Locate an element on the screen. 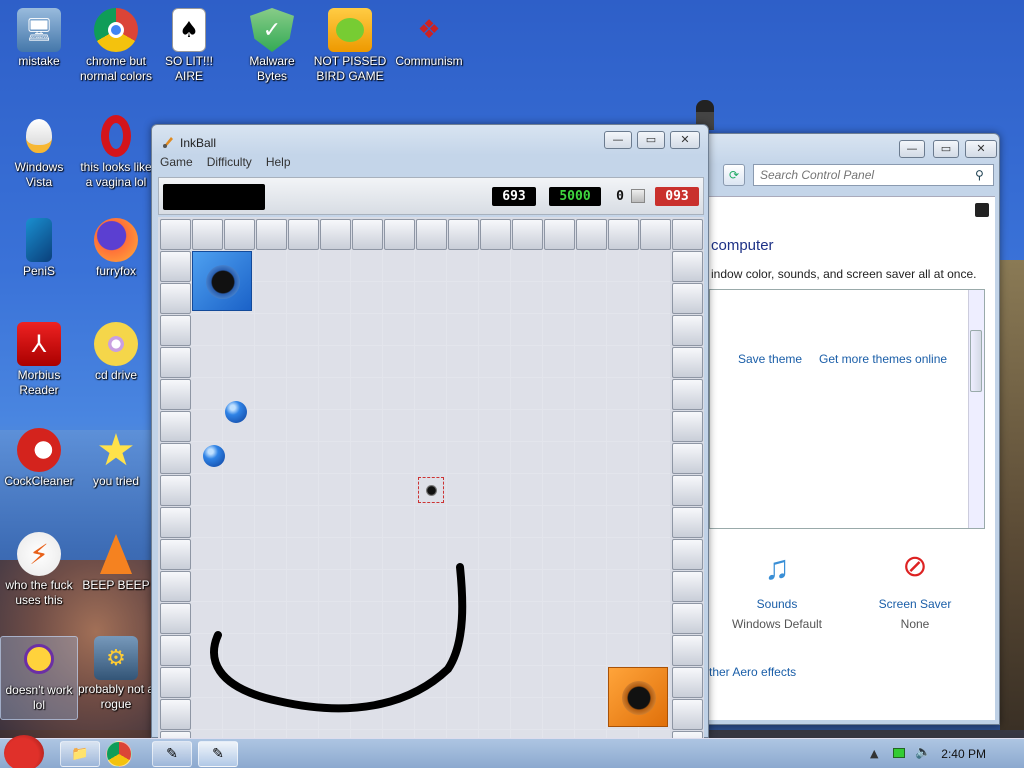 This screenshot has height=768, width=1024. aero-effects-link: ther Aero effects is located at coordinates (752, 672).